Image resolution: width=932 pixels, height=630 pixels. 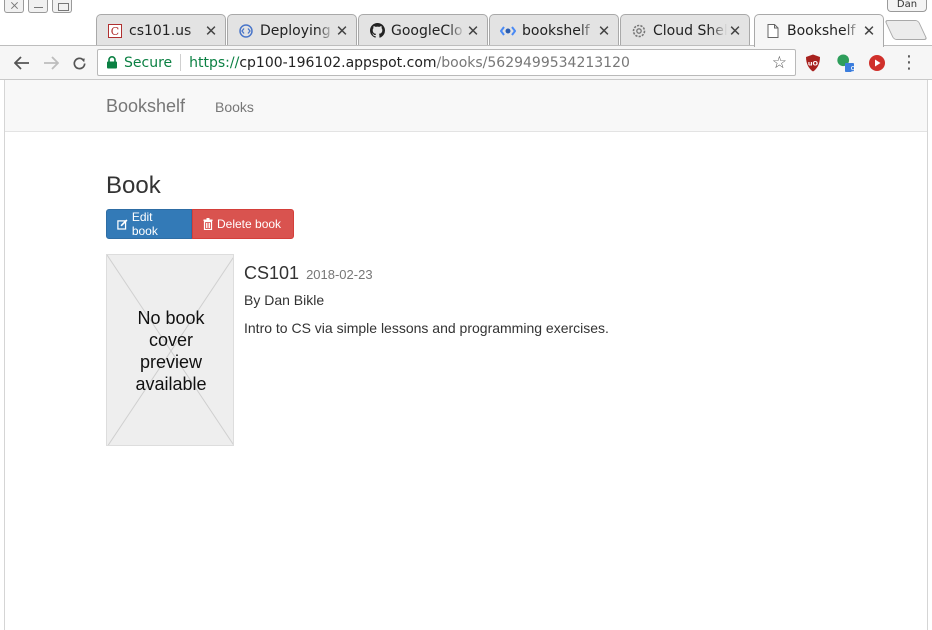 I want to click on bookmark-star-icon: ☆, so click(x=779, y=63).